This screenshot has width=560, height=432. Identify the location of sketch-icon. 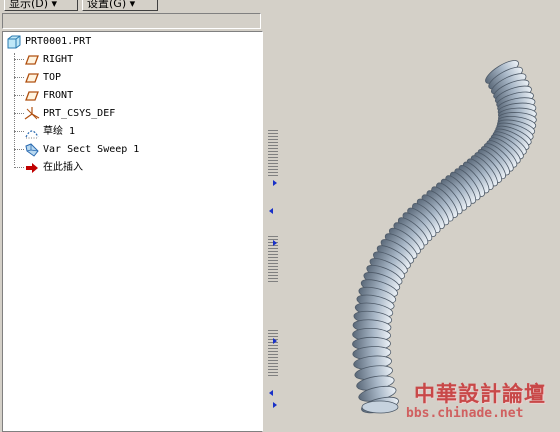
(32, 132).